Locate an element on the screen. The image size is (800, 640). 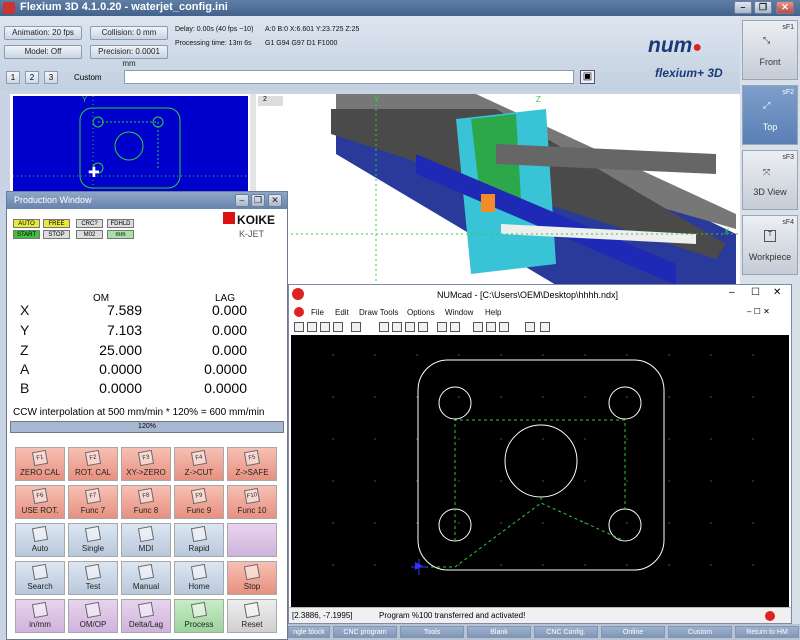
close-button: ✕ is located at coordinates (785, 7).